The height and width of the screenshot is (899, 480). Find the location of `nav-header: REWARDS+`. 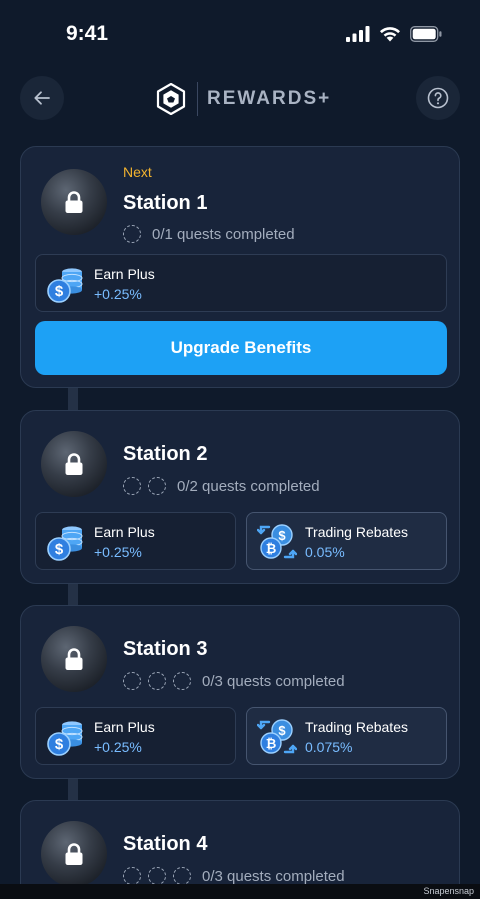

nav-header: REWARDS+ is located at coordinates (240, 99).